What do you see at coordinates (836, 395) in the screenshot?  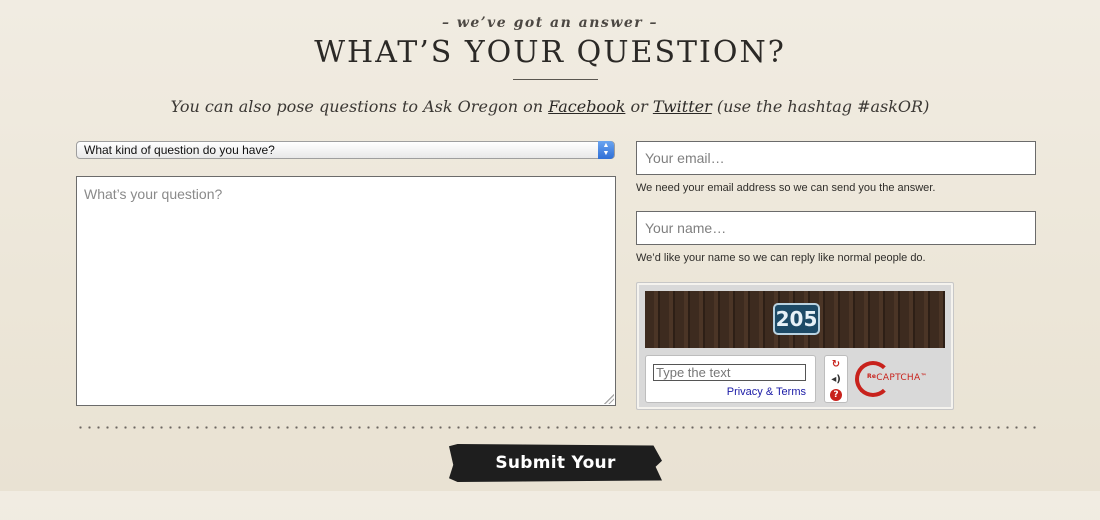 I see `help-icon: ?` at bounding box center [836, 395].